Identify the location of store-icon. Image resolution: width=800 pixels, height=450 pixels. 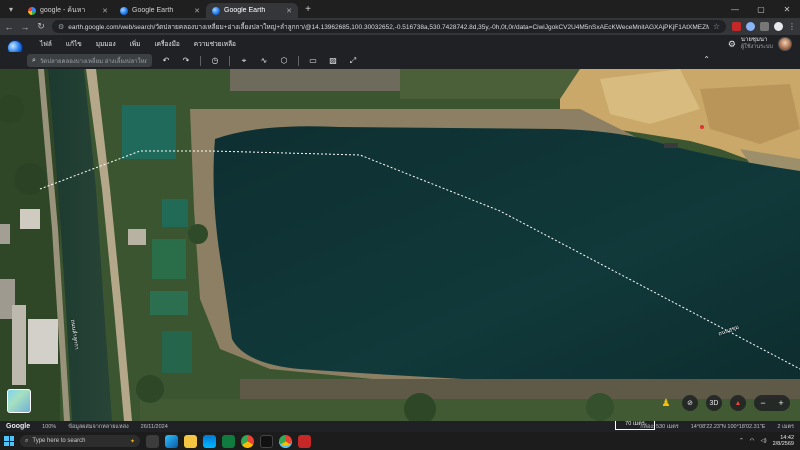
(209, 441).